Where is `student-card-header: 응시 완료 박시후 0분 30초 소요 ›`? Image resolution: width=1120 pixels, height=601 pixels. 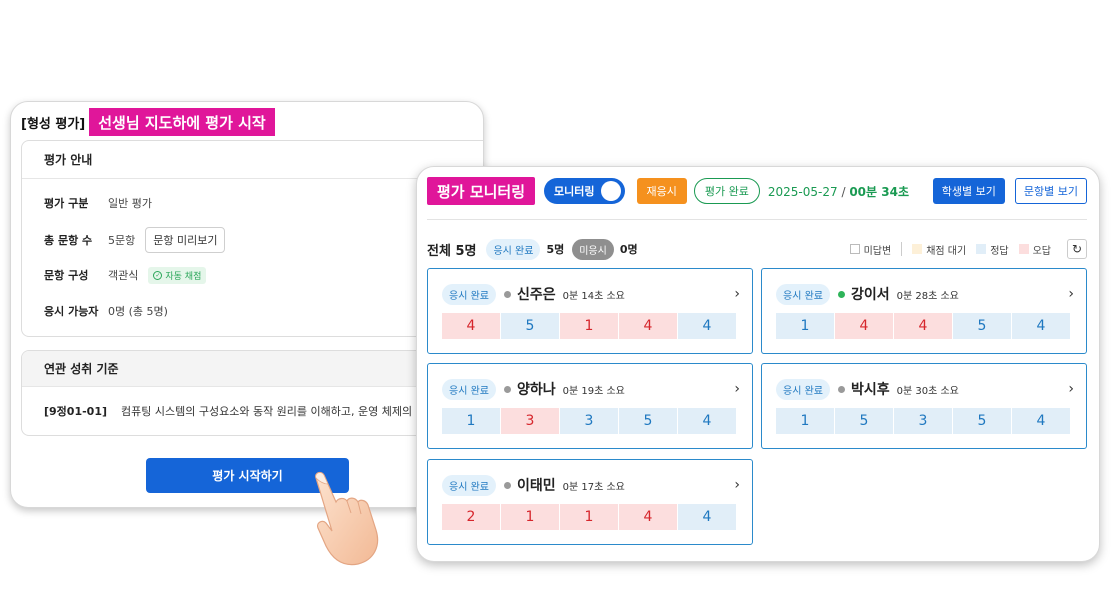 student-card-header: 응시 완료 박시후 0분 30초 소요 › is located at coordinates (925, 389).